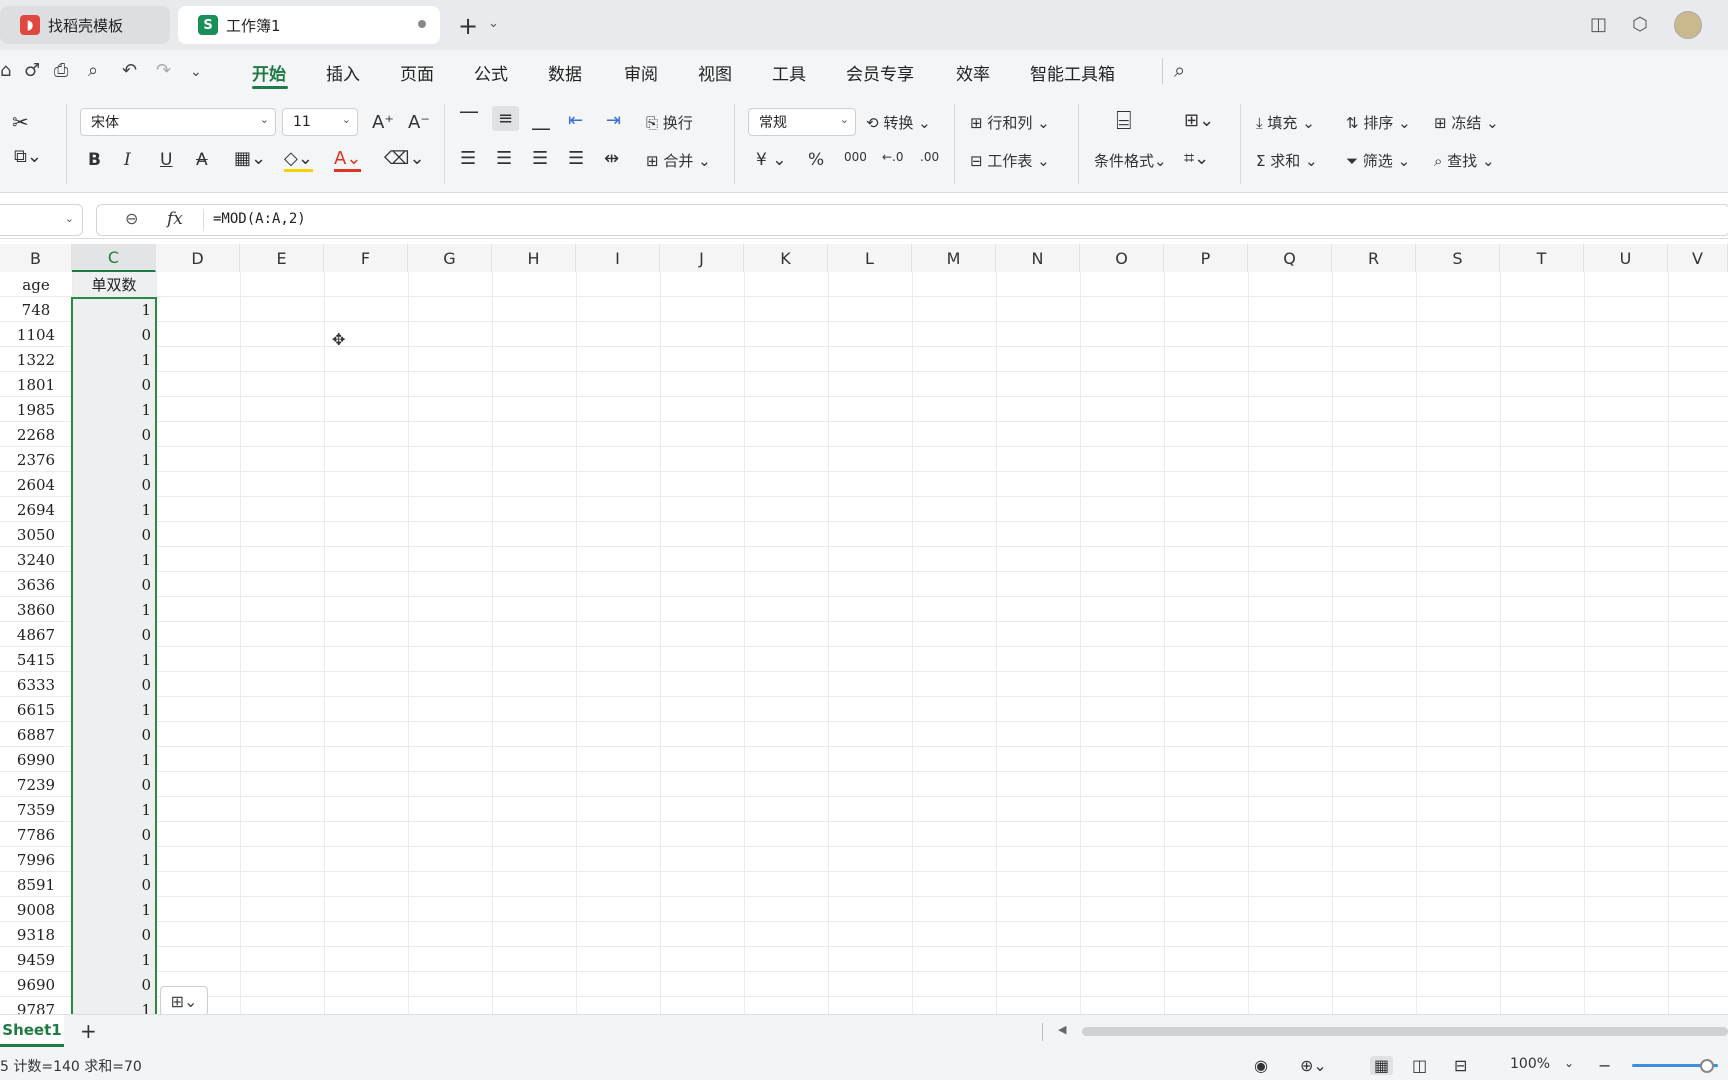 This screenshot has width=1728, height=1080. What do you see at coordinates (929, 157) in the screenshot?
I see `decrease-decimal-button: .00` at bounding box center [929, 157].